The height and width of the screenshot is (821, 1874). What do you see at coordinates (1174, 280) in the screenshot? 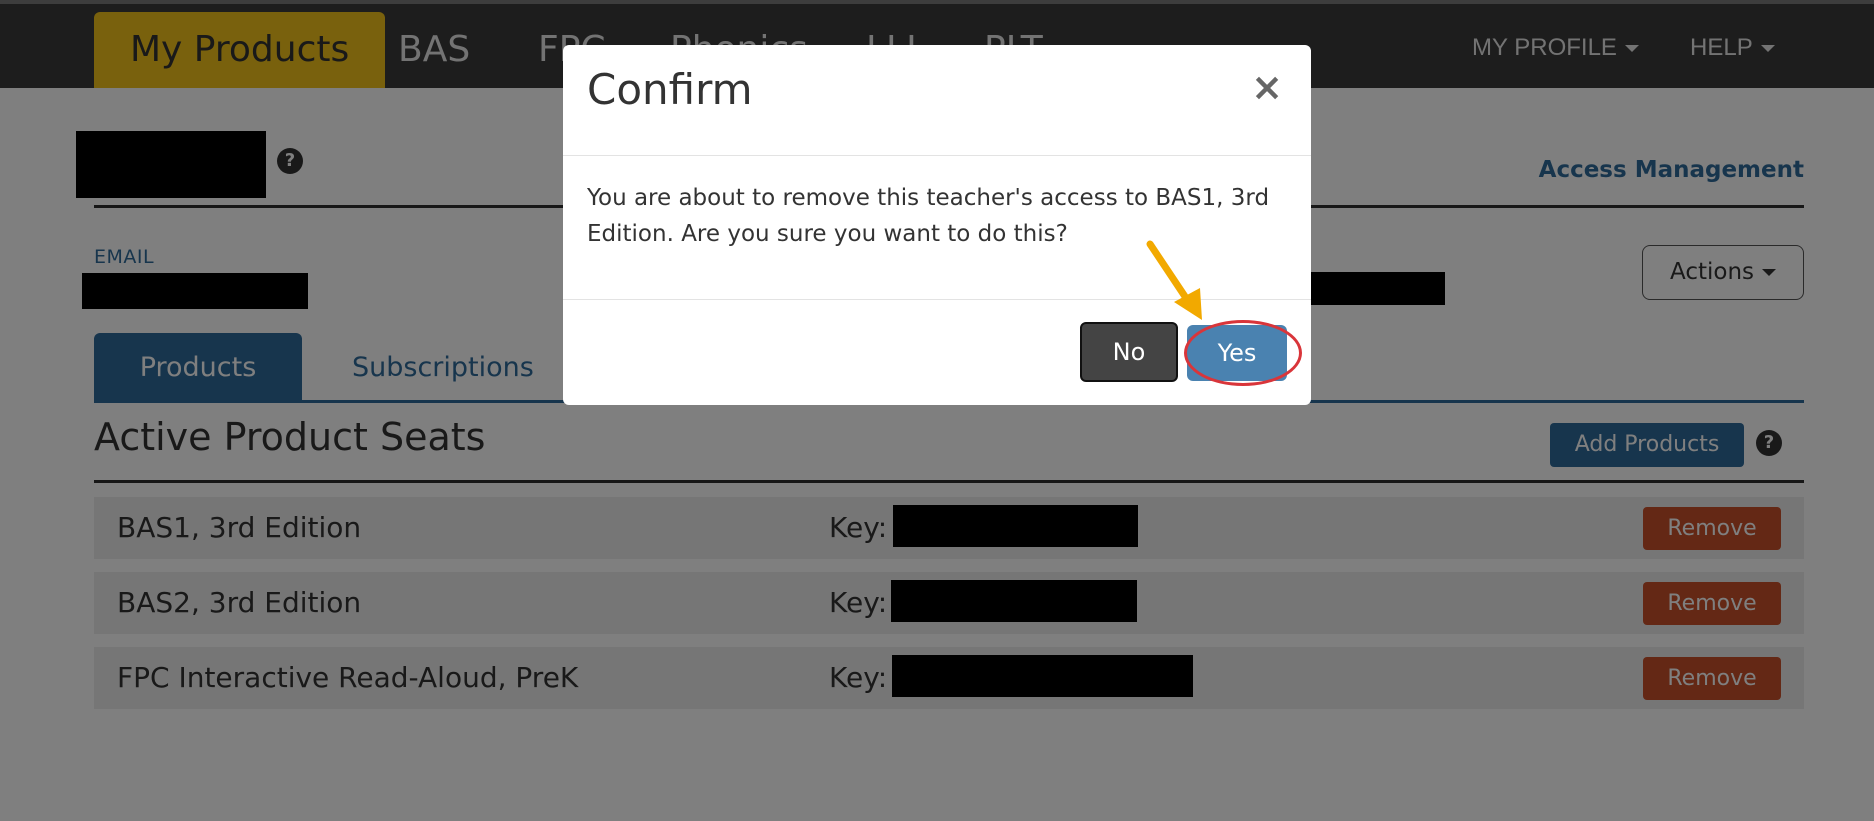
I see `annotation-arrow-icon` at bounding box center [1174, 280].